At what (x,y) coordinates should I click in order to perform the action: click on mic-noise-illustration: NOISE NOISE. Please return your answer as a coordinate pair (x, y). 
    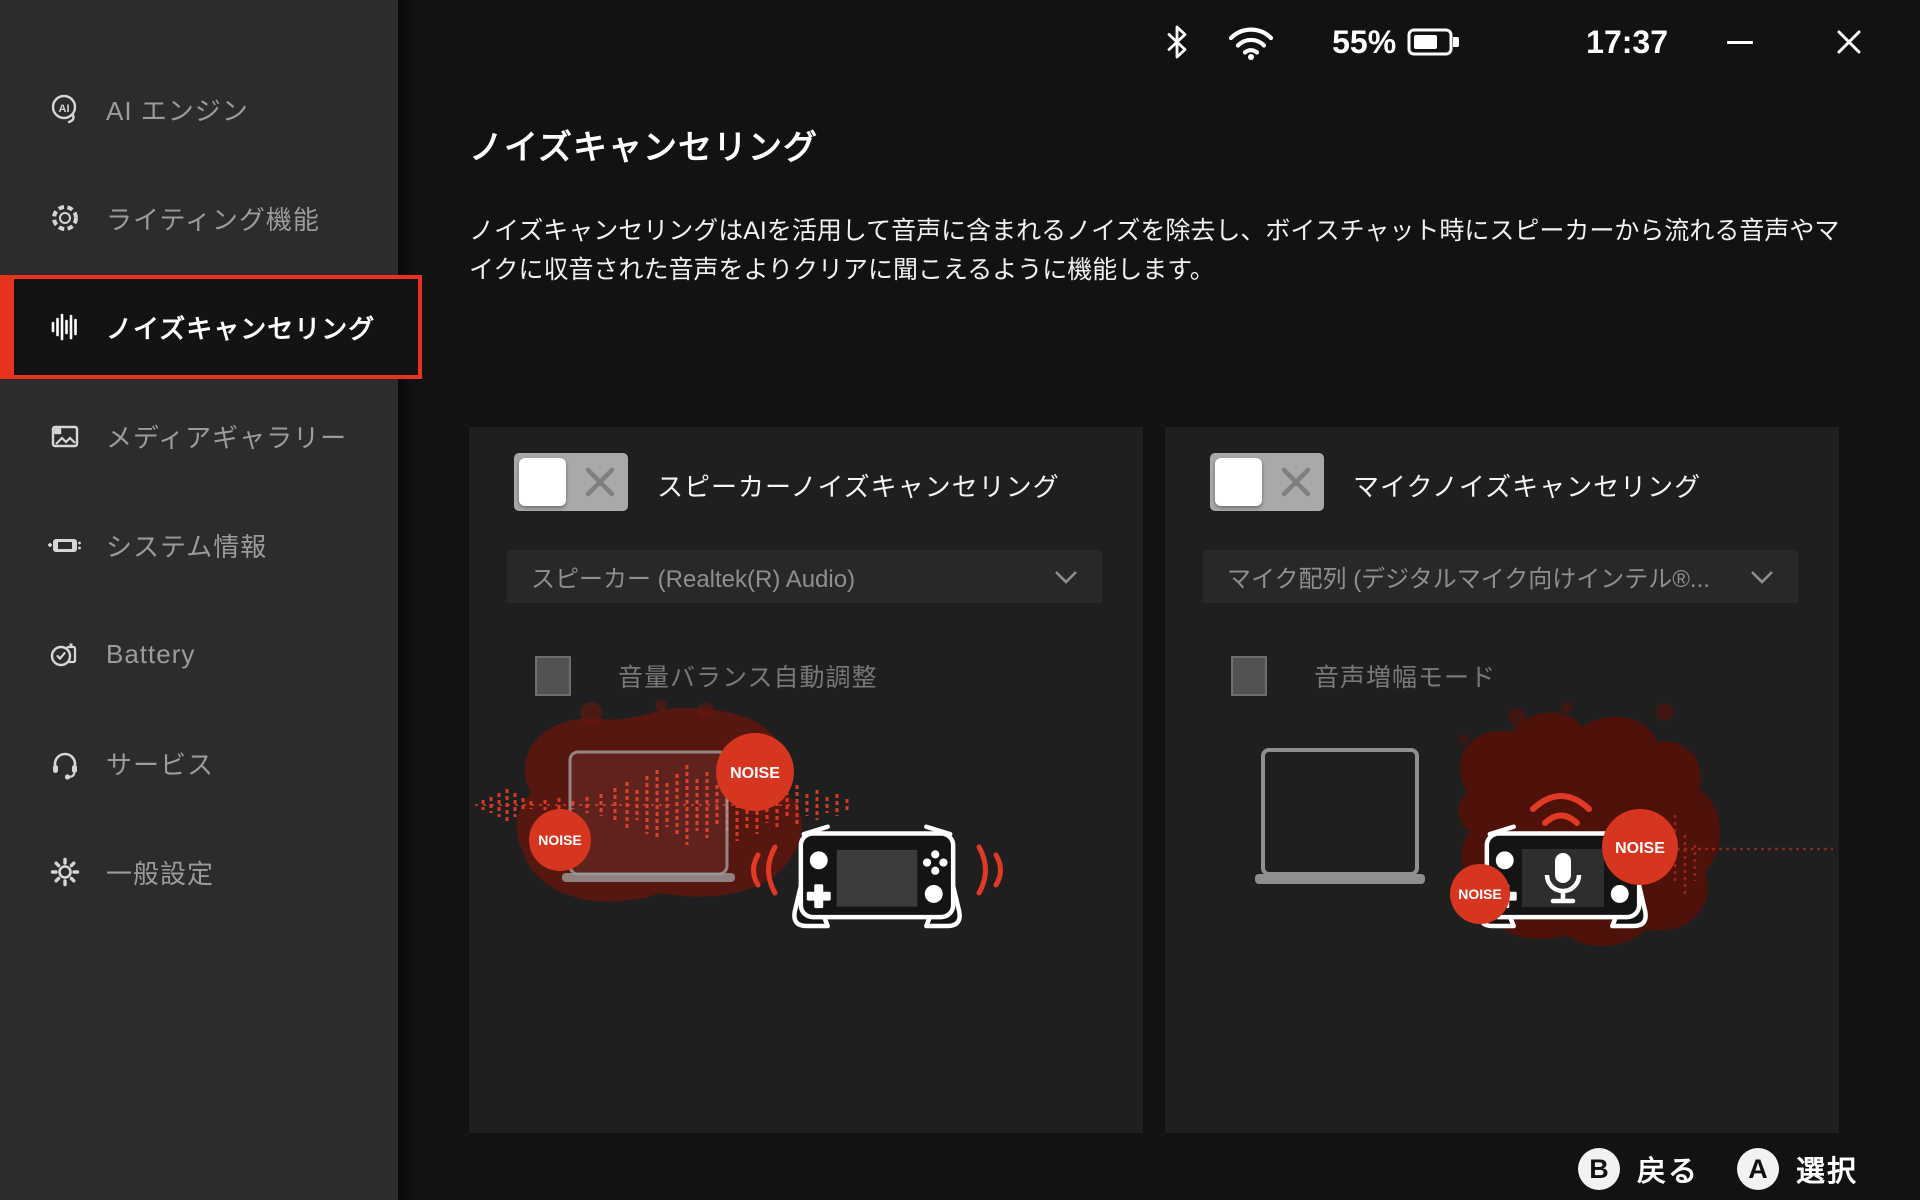
    Looking at the image, I should click on (1544, 824).